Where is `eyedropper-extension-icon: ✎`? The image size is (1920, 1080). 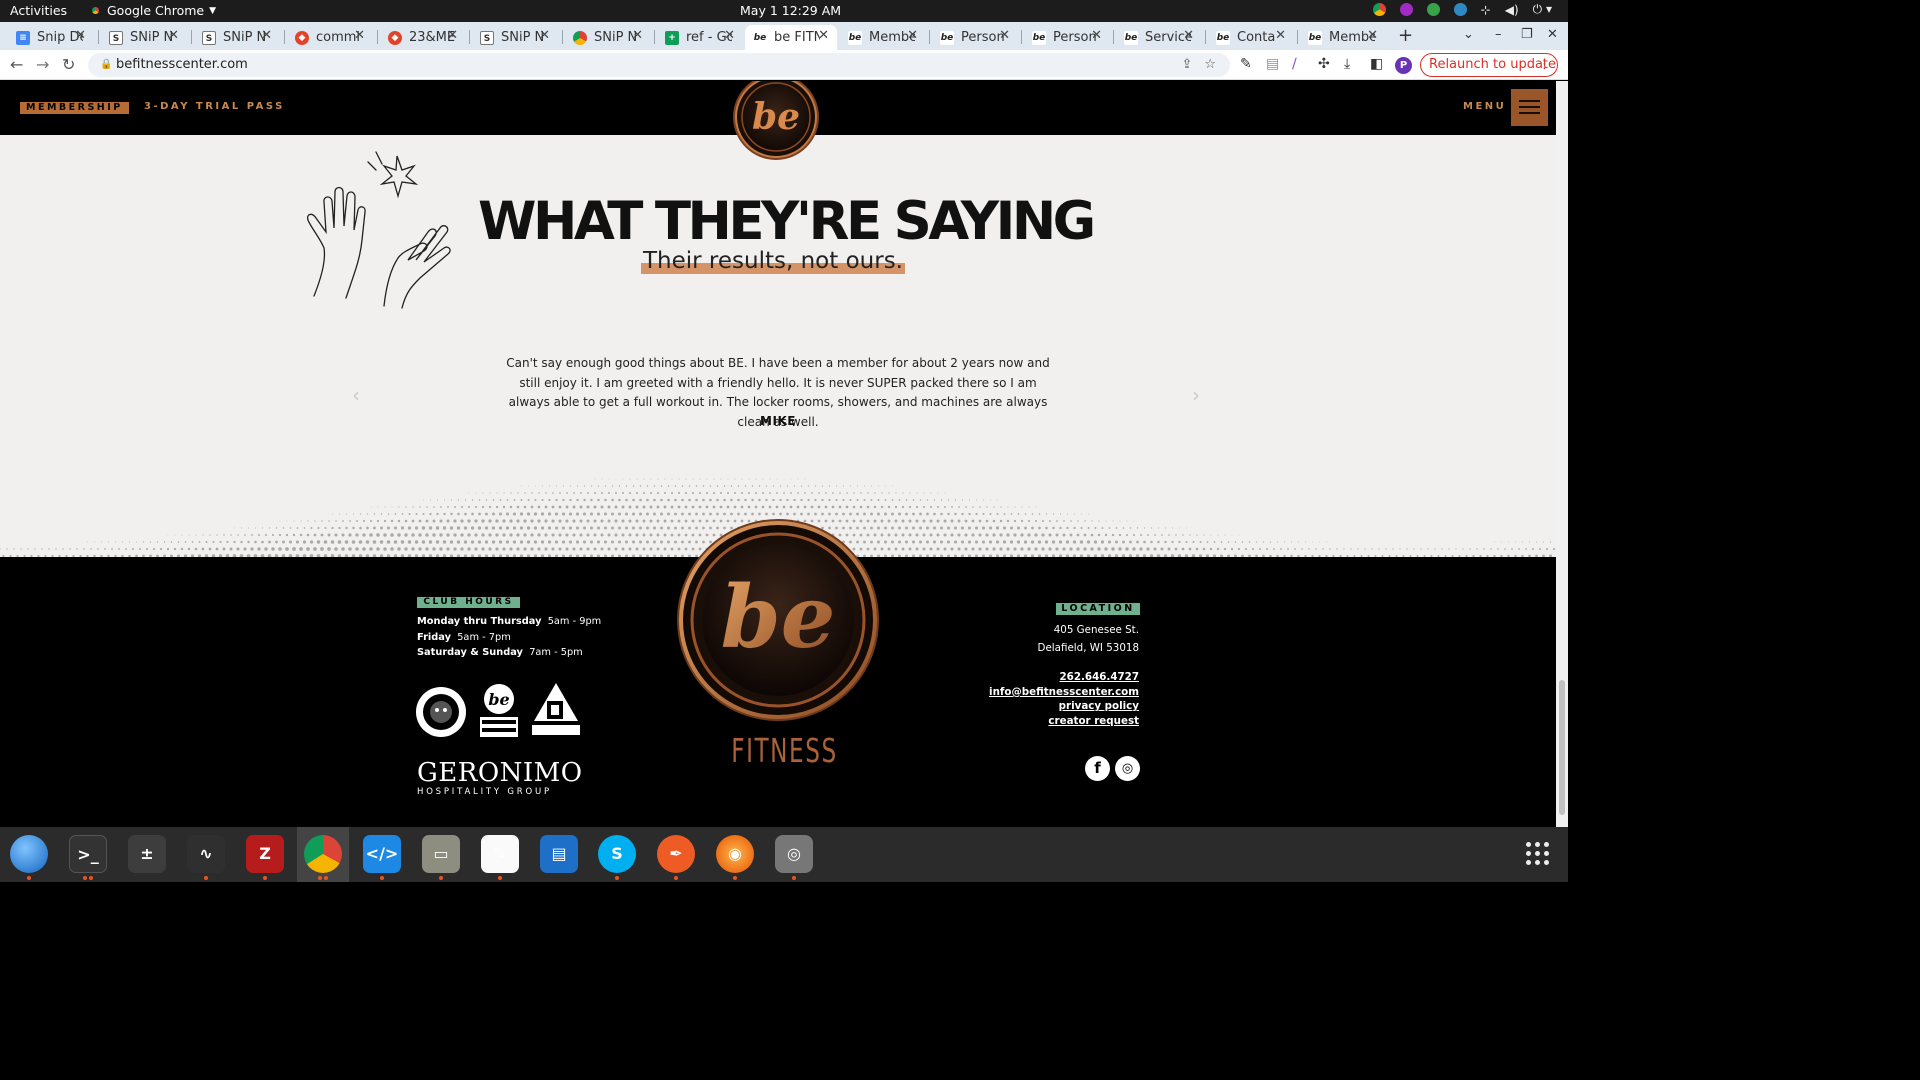 eyedropper-extension-icon: ✎ is located at coordinates (1246, 64).